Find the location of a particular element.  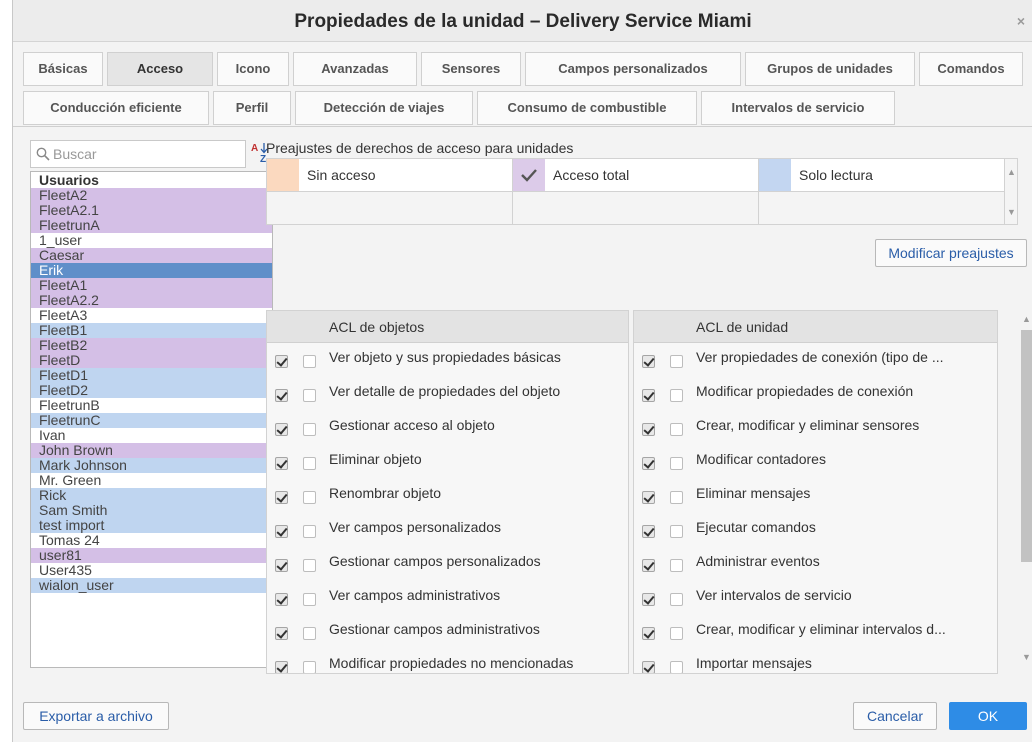

tab-consumo-de-combustible: Consumo de combustible is located at coordinates (587, 108).